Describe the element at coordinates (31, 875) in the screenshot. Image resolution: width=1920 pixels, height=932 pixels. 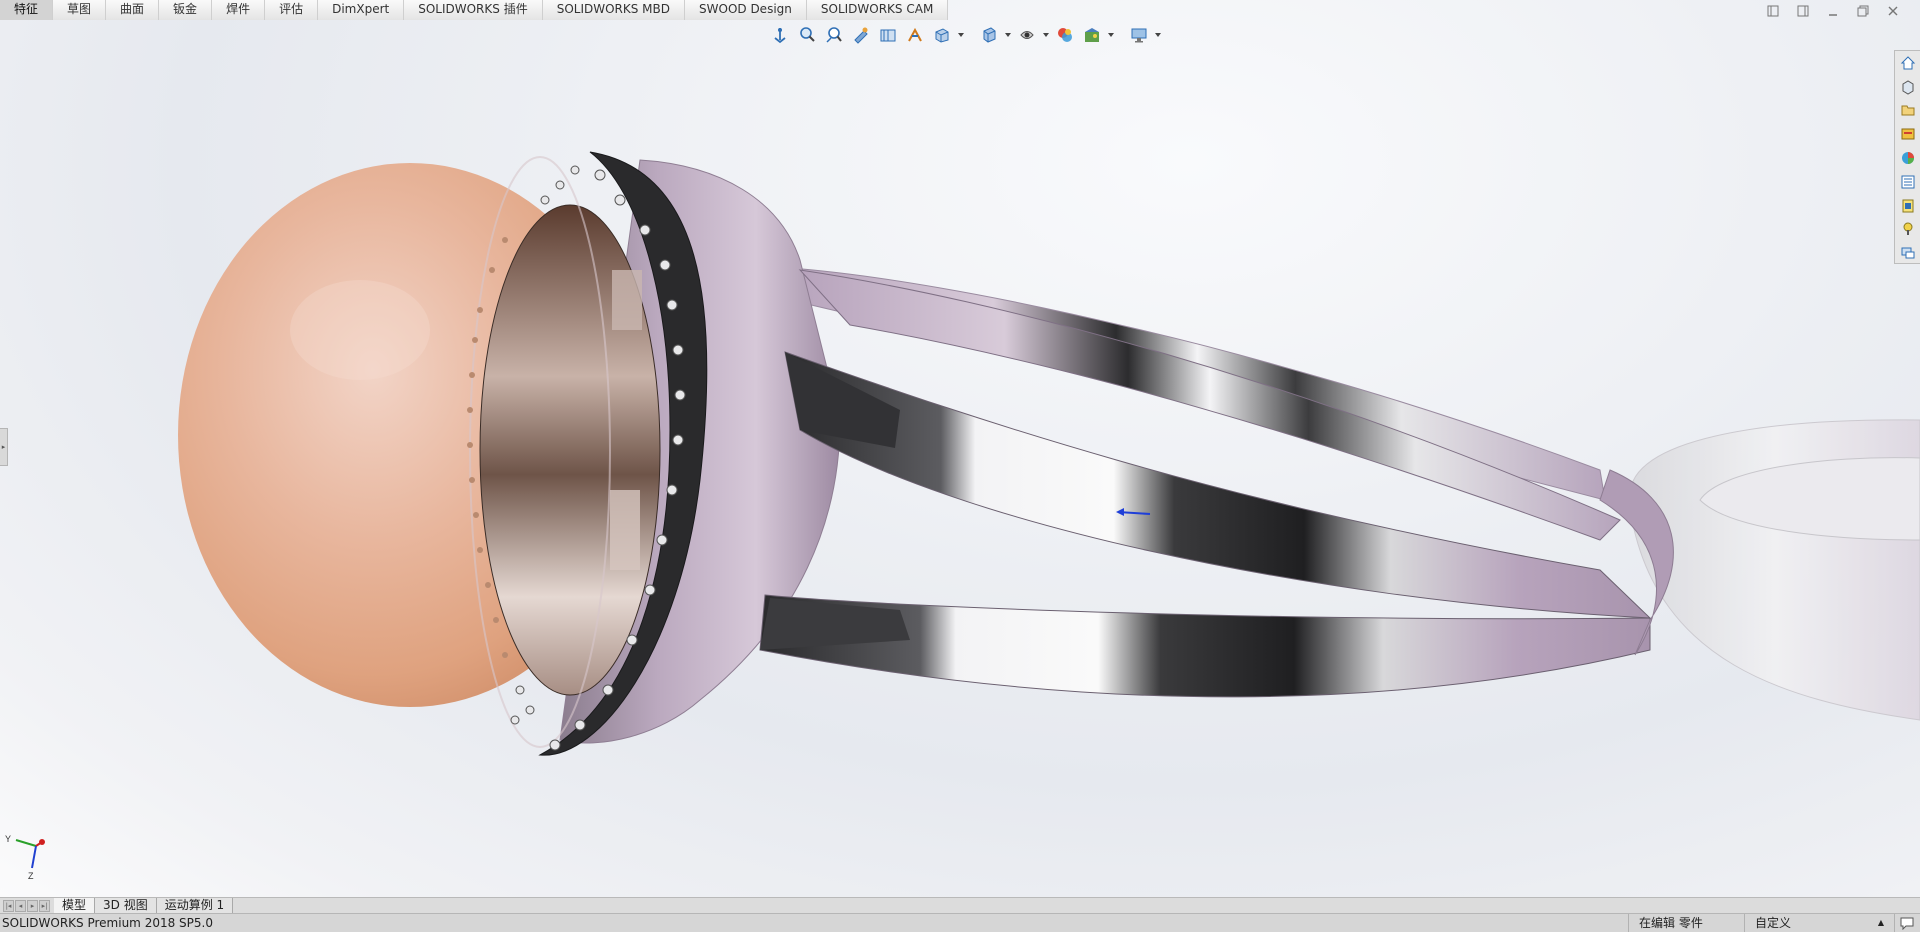
I see `triad-z-label: Z` at that location.